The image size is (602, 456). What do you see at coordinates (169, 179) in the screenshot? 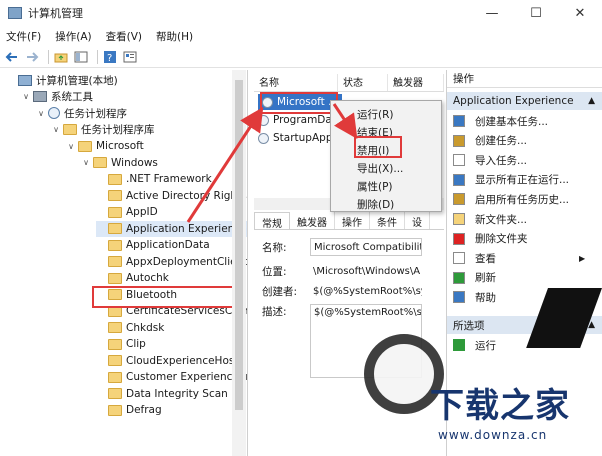
I see `tree-item-label: .NET Framework` at bounding box center [169, 179].